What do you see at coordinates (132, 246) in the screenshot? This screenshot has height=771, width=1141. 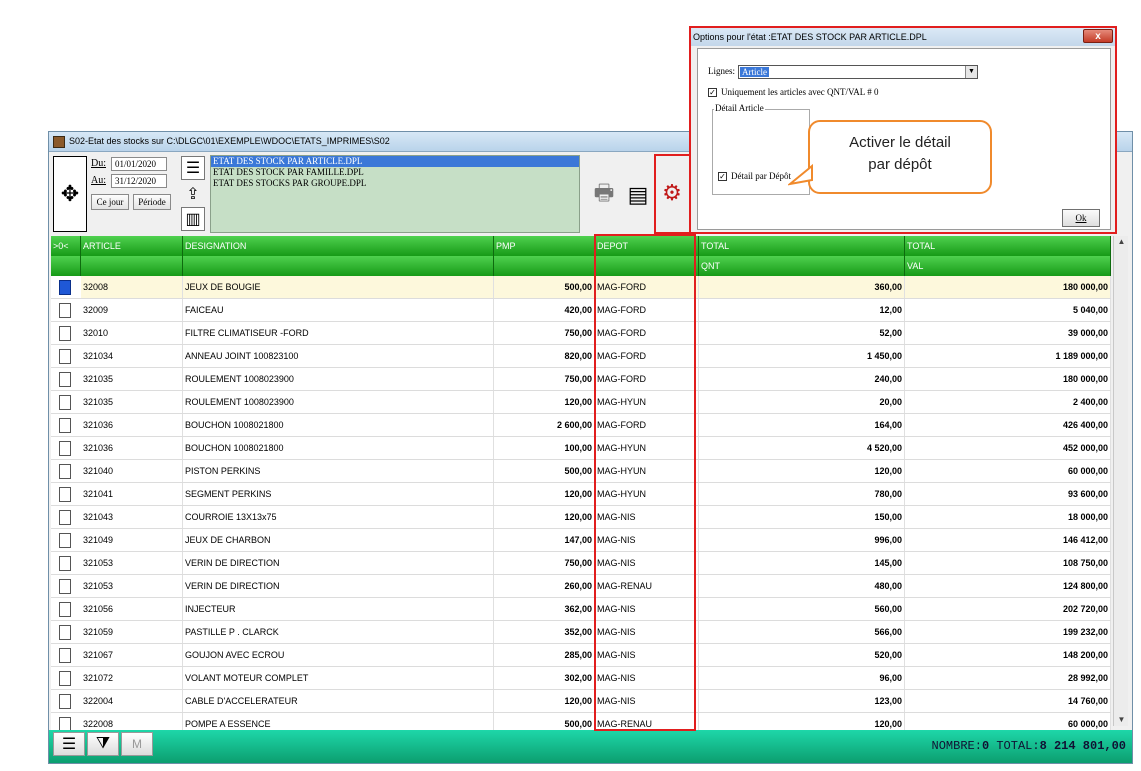 I see `header-article: ARTICLE` at bounding box center [132, 246].